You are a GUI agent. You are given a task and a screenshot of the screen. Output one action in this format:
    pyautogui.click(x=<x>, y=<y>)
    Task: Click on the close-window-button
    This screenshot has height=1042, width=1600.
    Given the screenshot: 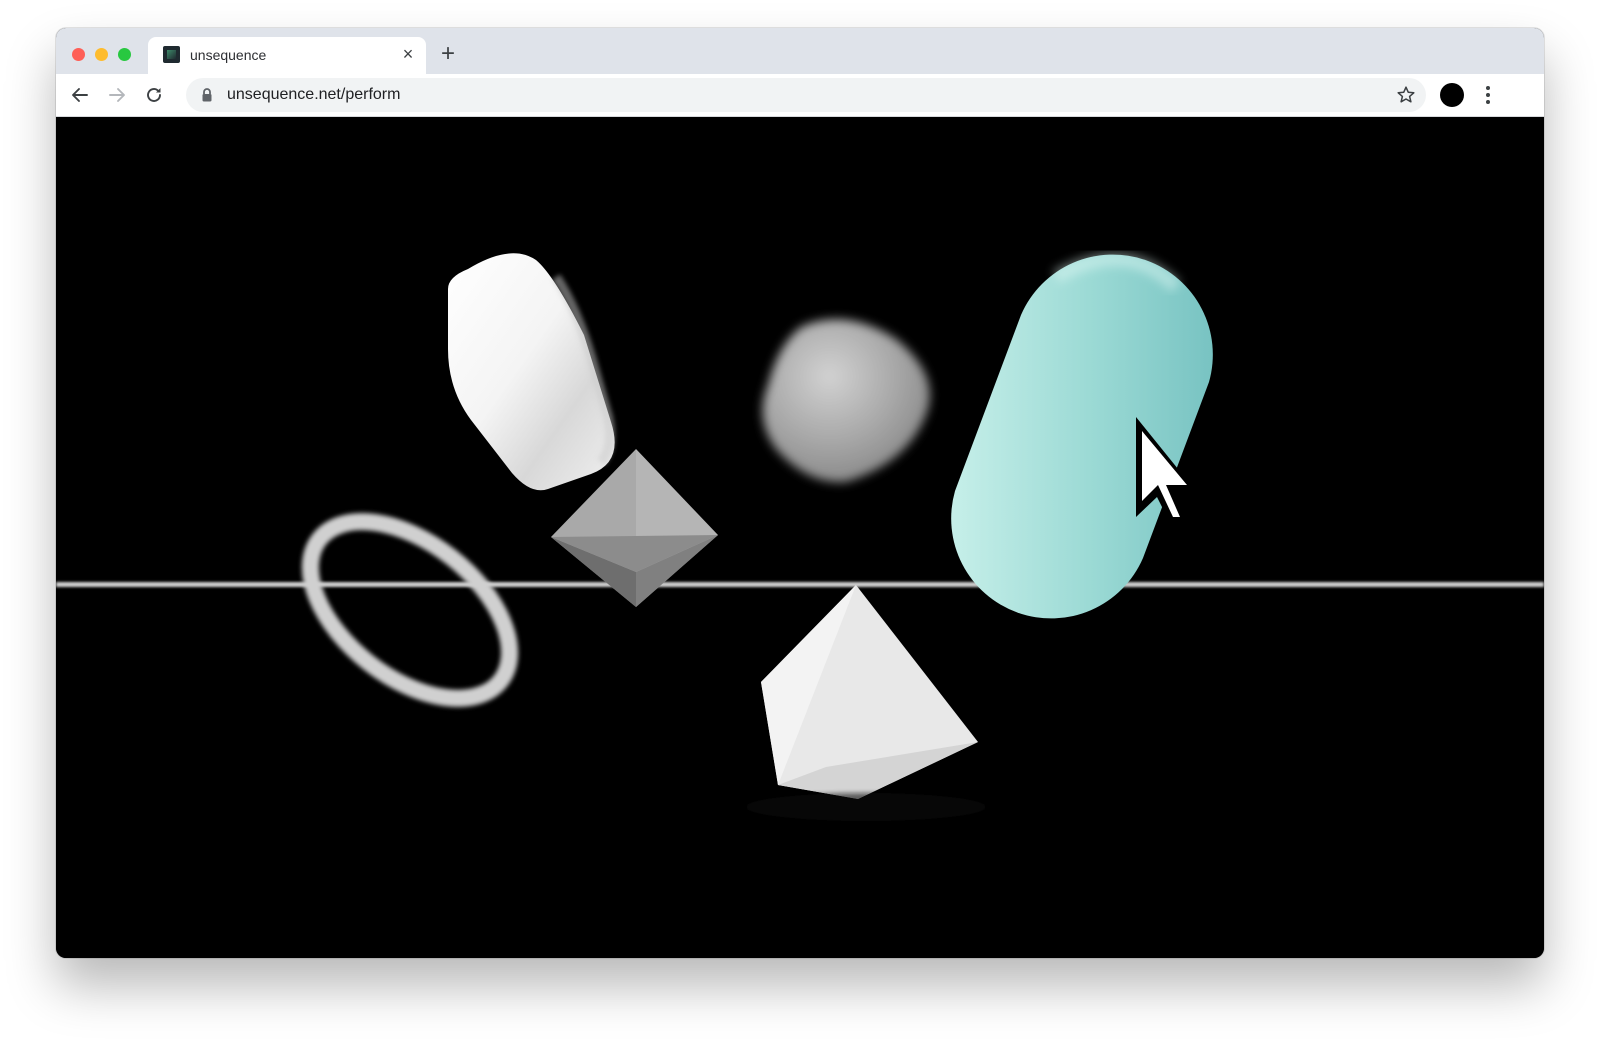 What is the action you would take?
    pyautogui.click(x=78, y=54)
    